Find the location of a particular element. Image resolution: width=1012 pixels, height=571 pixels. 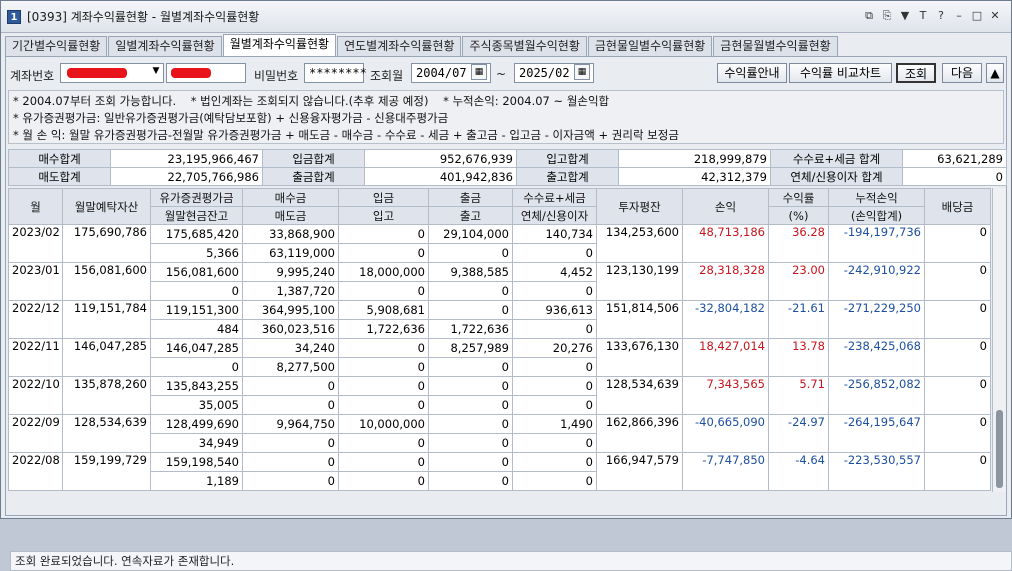

window-title: [0393] 계좌수익률현황 - 월별계좌수익률현황 is located at coordinates (143, 17).